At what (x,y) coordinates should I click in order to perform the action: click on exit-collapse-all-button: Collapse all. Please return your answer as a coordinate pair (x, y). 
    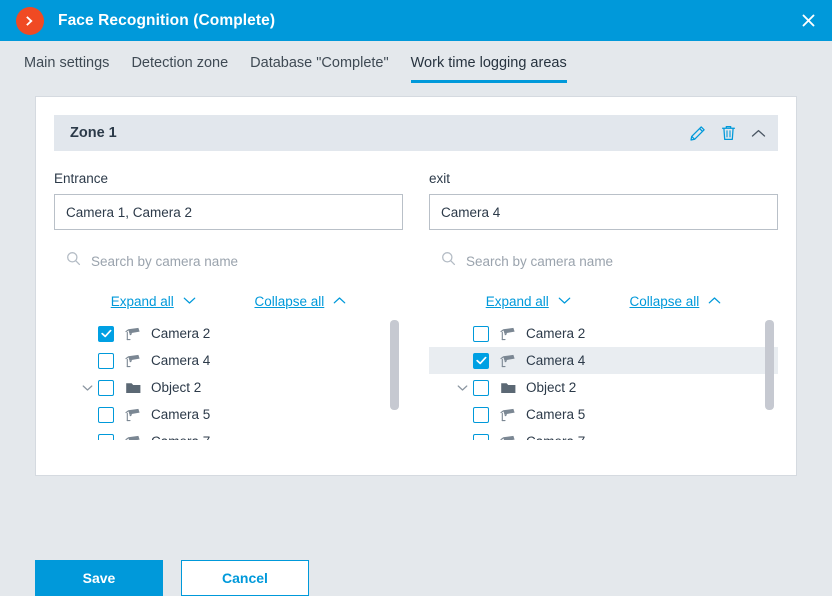
    Looking at the image, I should click on (675, 301).